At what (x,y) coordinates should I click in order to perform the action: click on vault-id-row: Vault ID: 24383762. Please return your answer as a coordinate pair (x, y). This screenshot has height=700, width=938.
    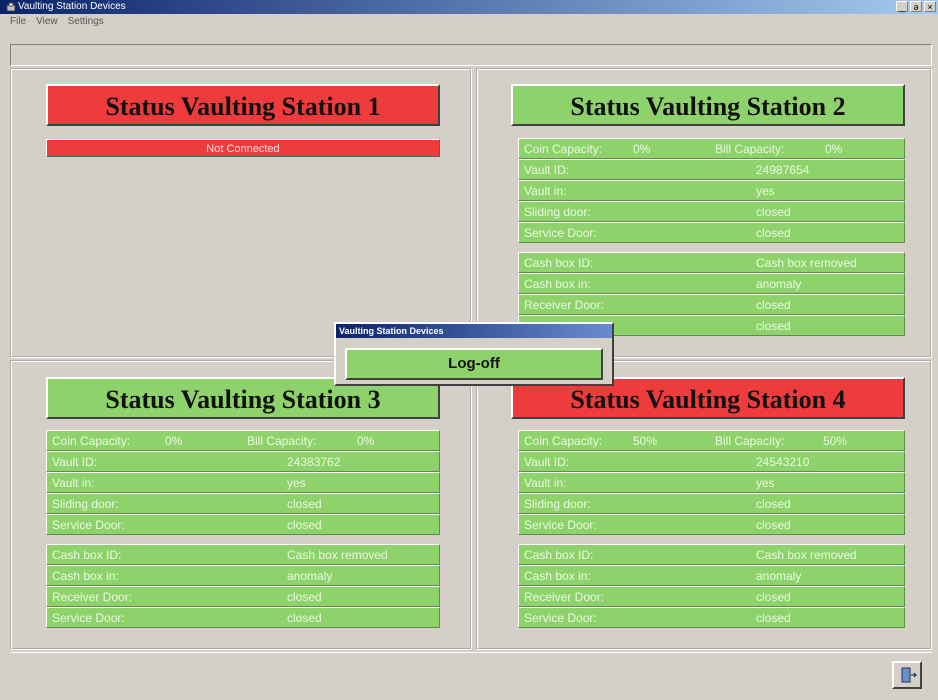
    Looking at the image, I should click on (243, 461).